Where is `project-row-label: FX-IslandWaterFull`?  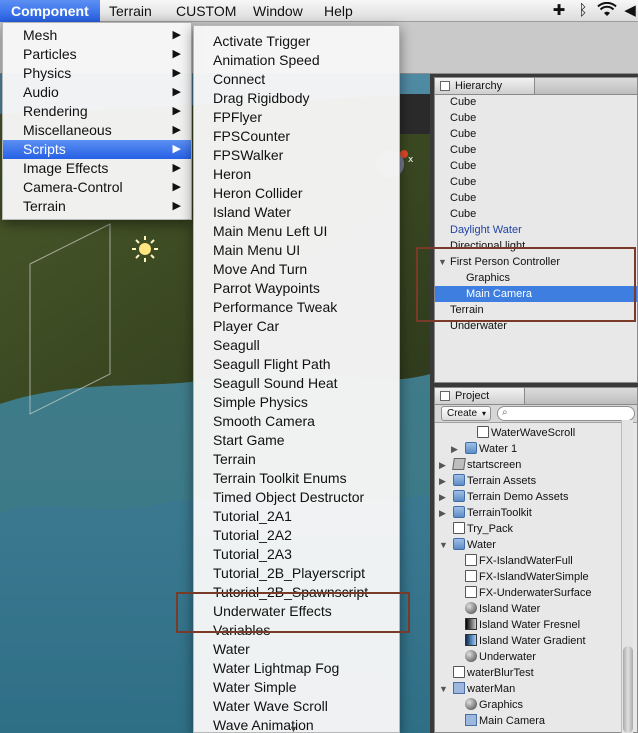 project-row-label: FX-IslandWaterFull is located at coordinates (526, 561).